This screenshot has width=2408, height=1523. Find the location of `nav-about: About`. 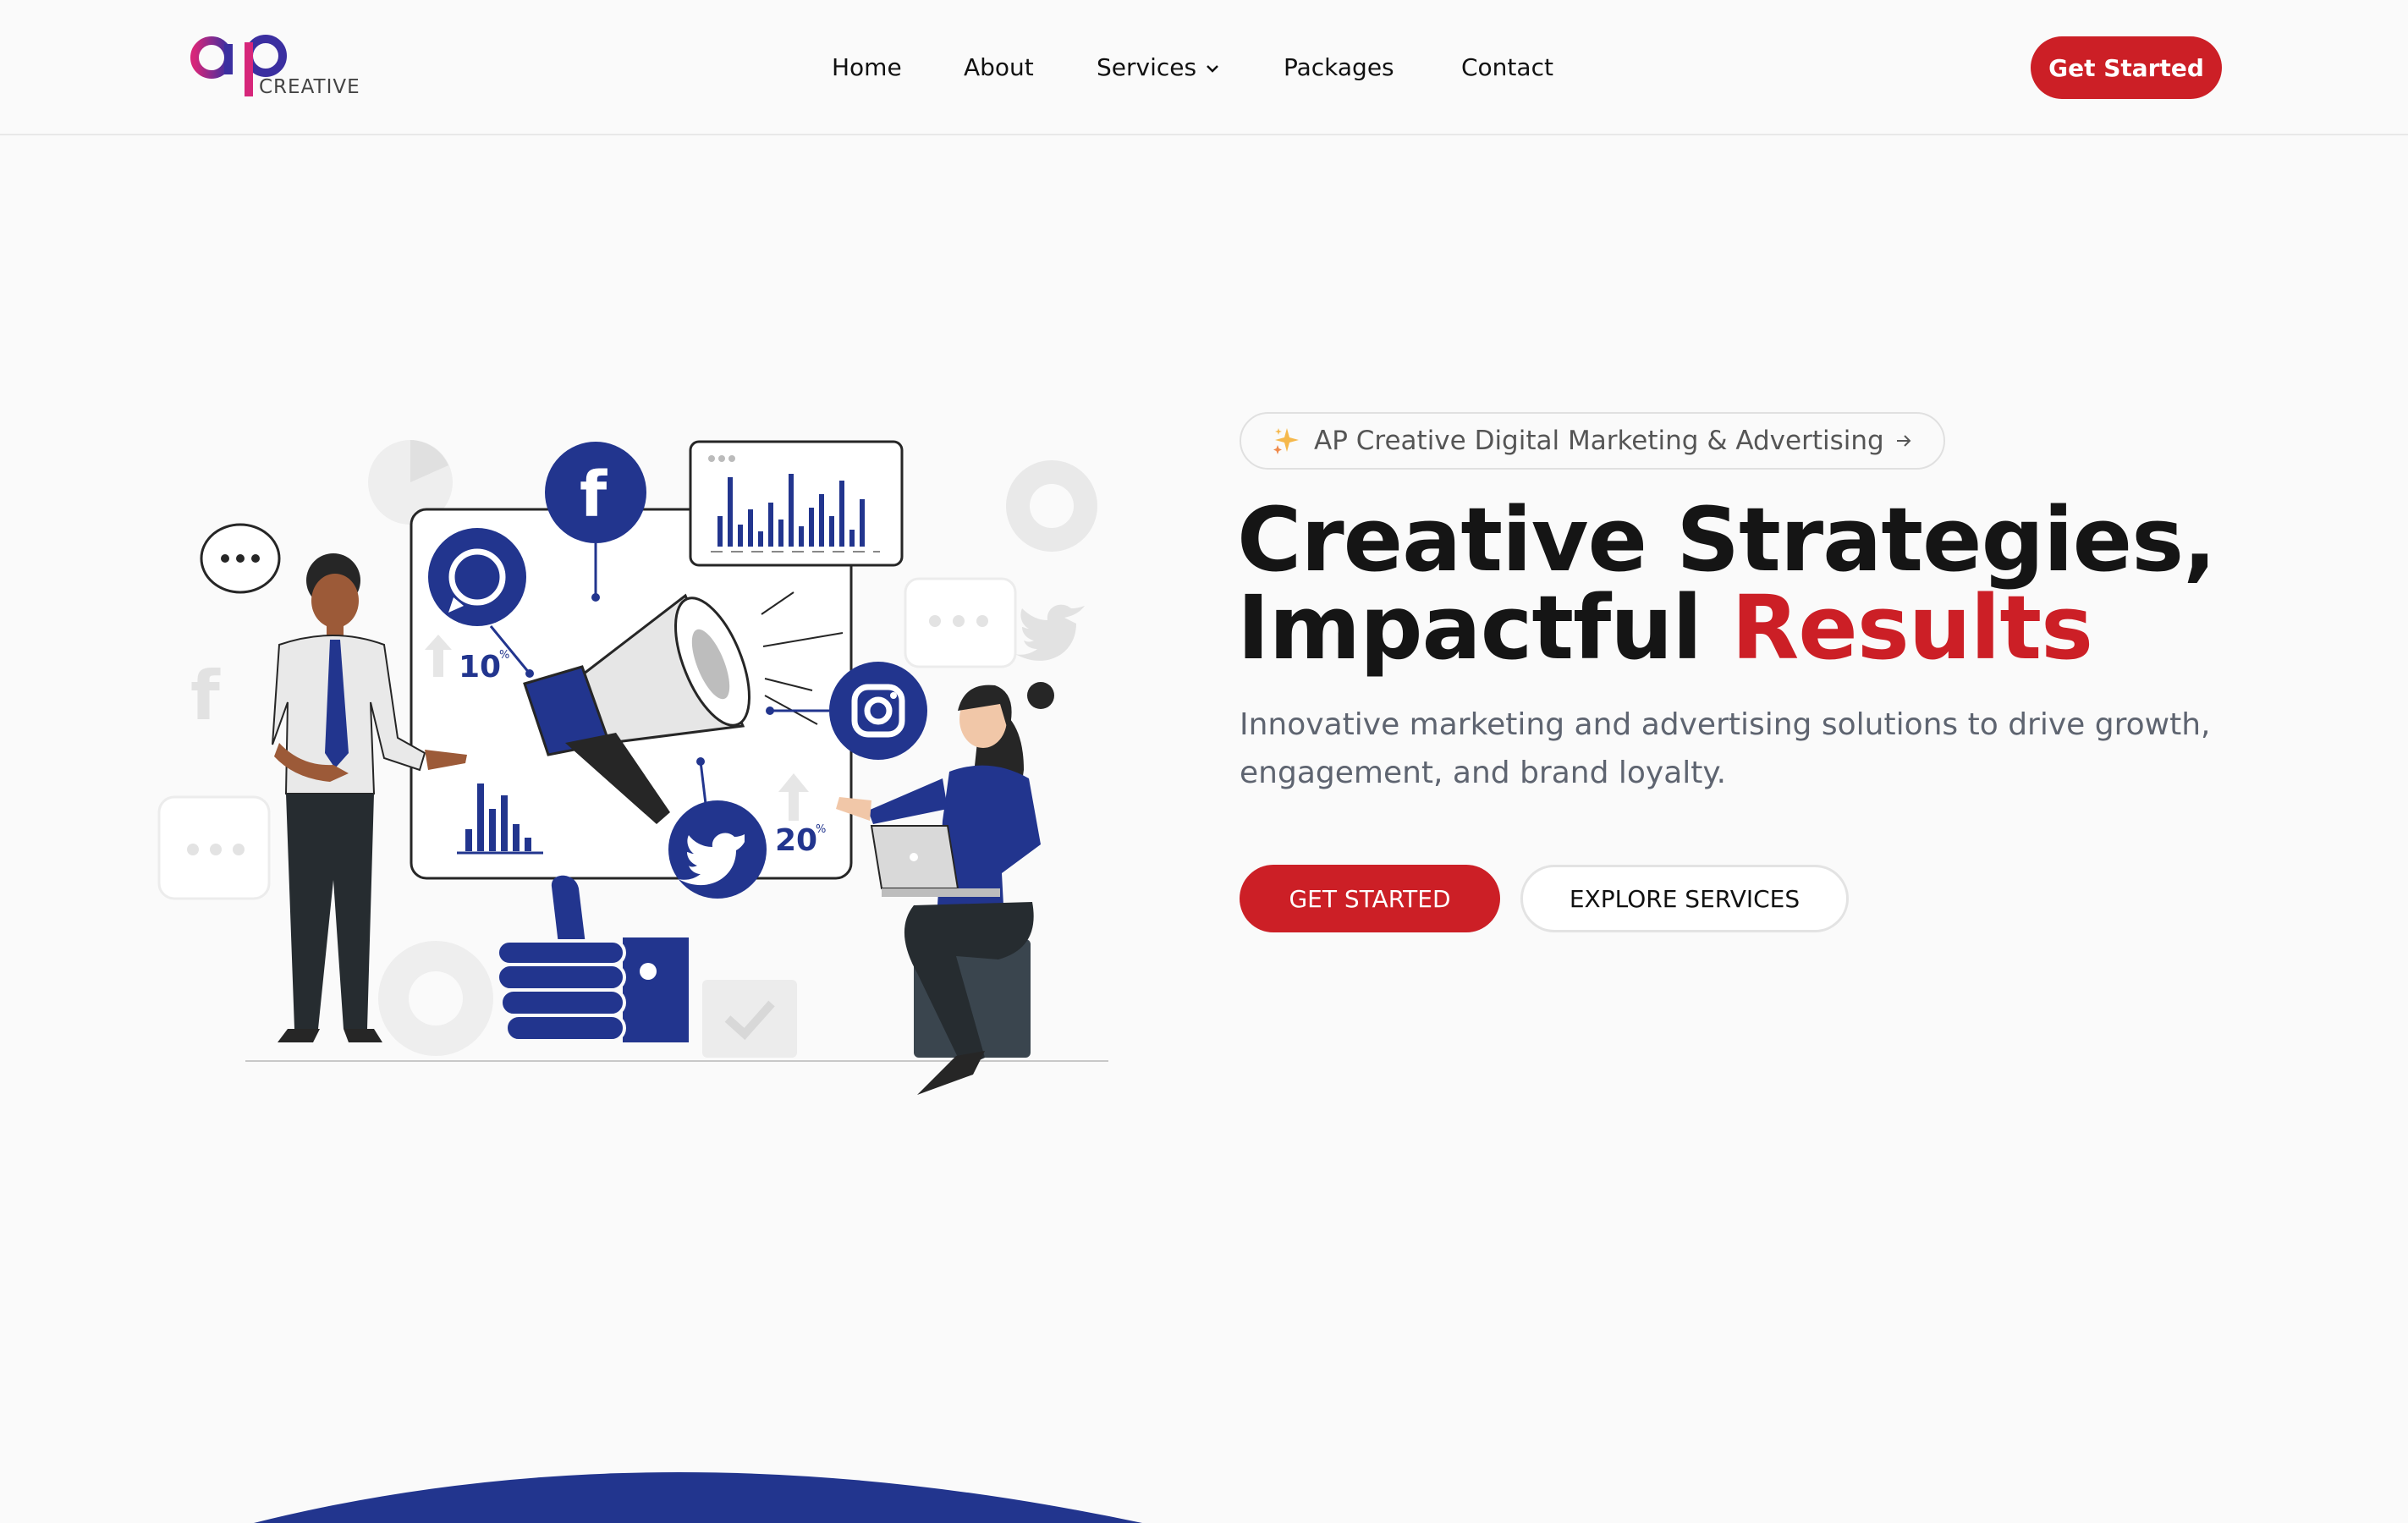

nav-about: About is located at coordinates (999, 68).